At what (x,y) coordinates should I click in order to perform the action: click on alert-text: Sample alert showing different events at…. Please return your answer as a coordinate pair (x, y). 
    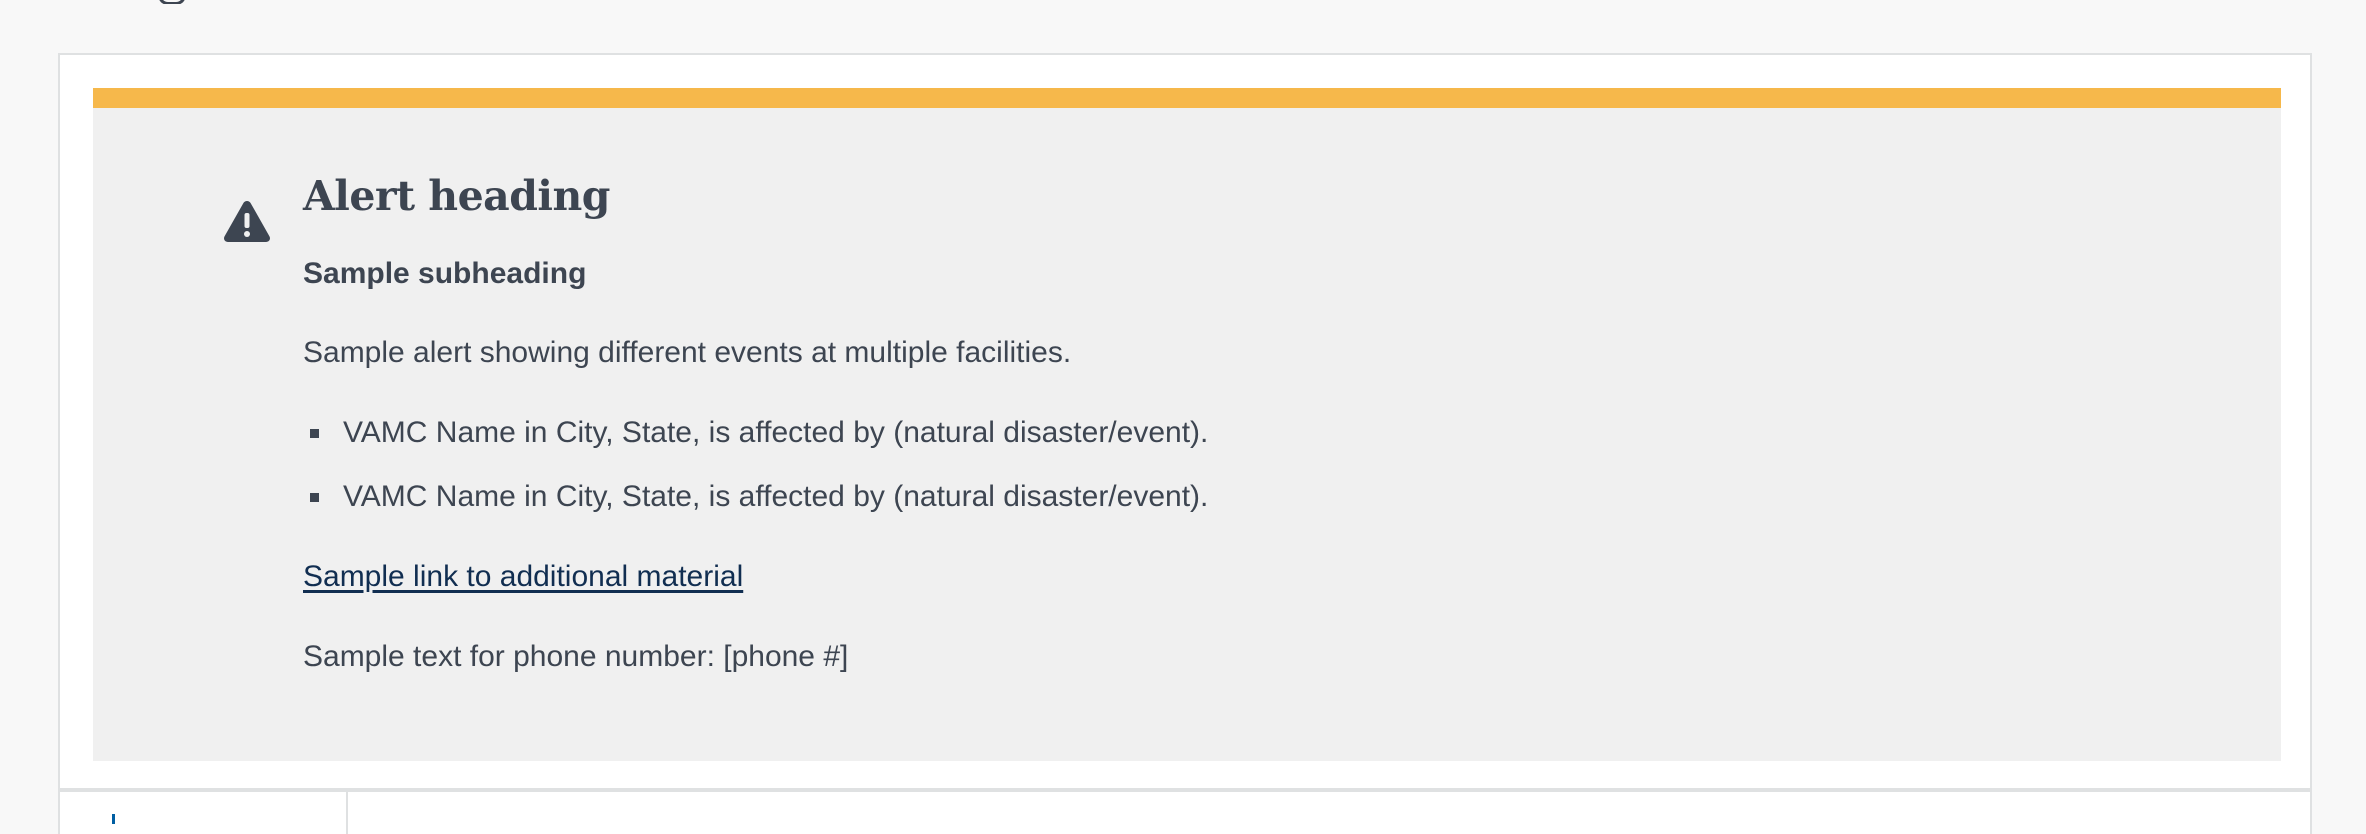
    Looking at the image, I should click on (687, 352).